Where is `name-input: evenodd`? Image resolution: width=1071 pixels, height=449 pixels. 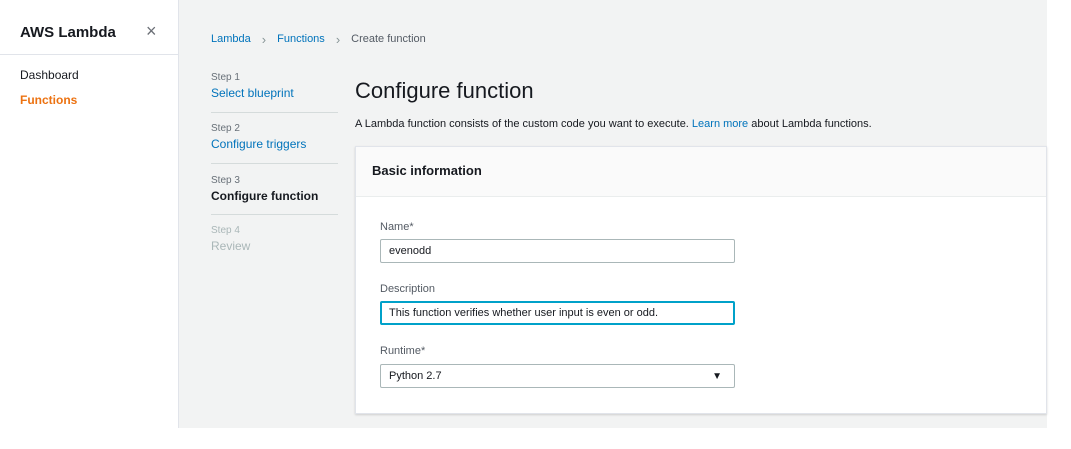 name-input: evenodd is located at coordinates (557, 251).